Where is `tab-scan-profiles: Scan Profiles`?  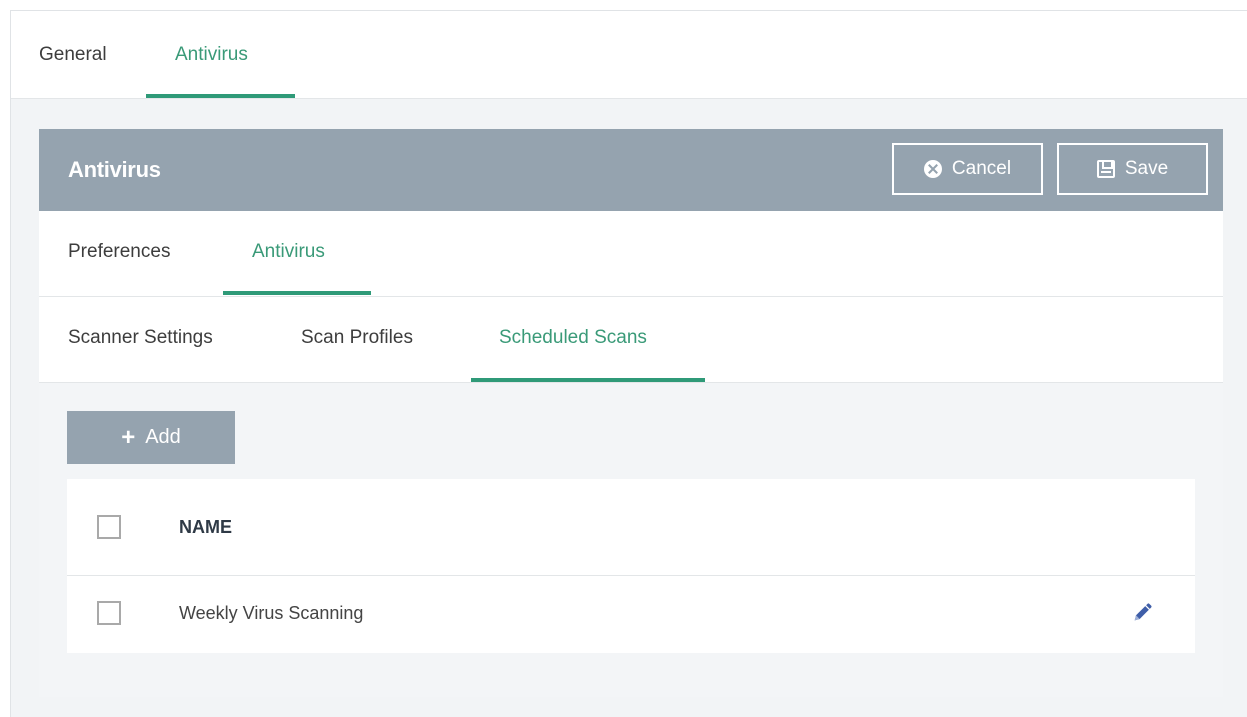 tab-scan-profiles: Scan Profiles is located at coordinates (357, 338).